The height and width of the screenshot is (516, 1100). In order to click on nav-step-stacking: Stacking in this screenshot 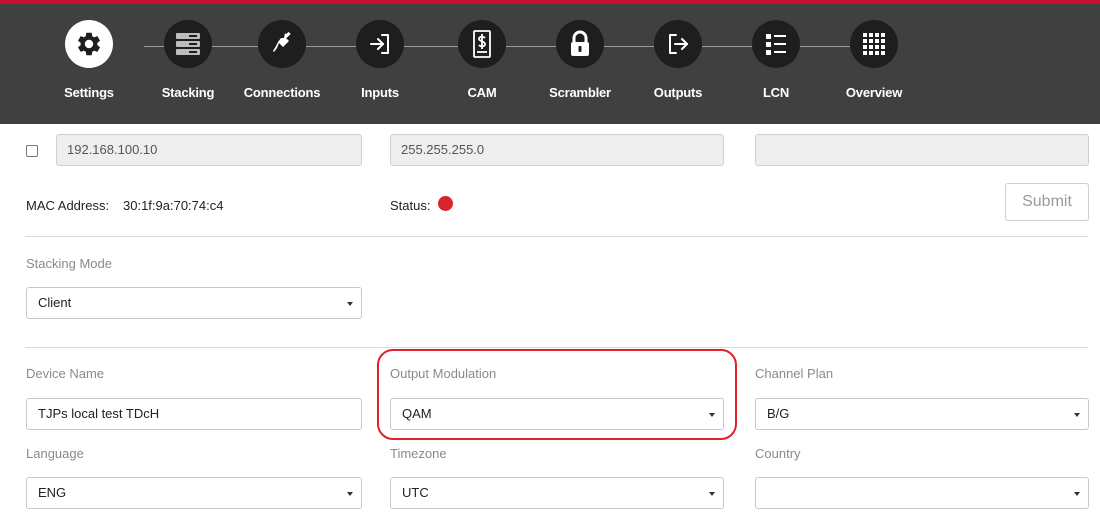, I will do `click(188, 54)`.